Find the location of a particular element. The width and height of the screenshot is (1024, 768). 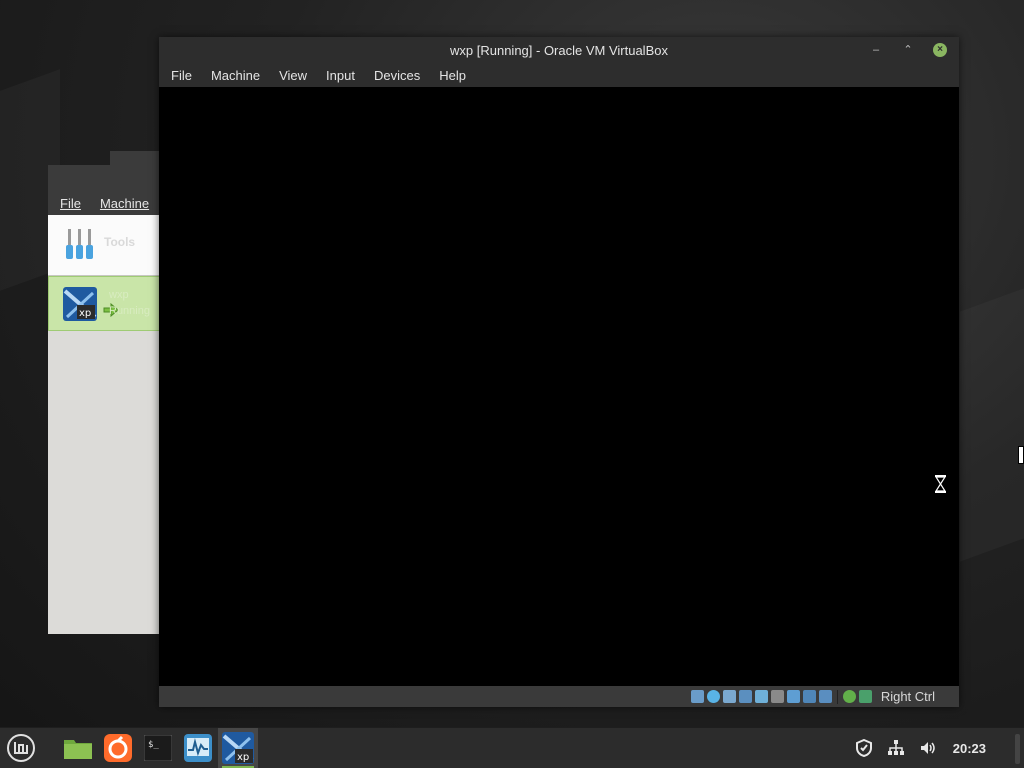

firefox-icon is located at coordinates (118, 748).